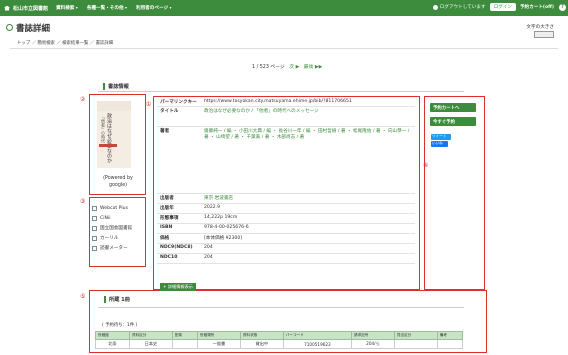  I want to click on show-details-button: + 詳細情報表示, so click(178, 287).